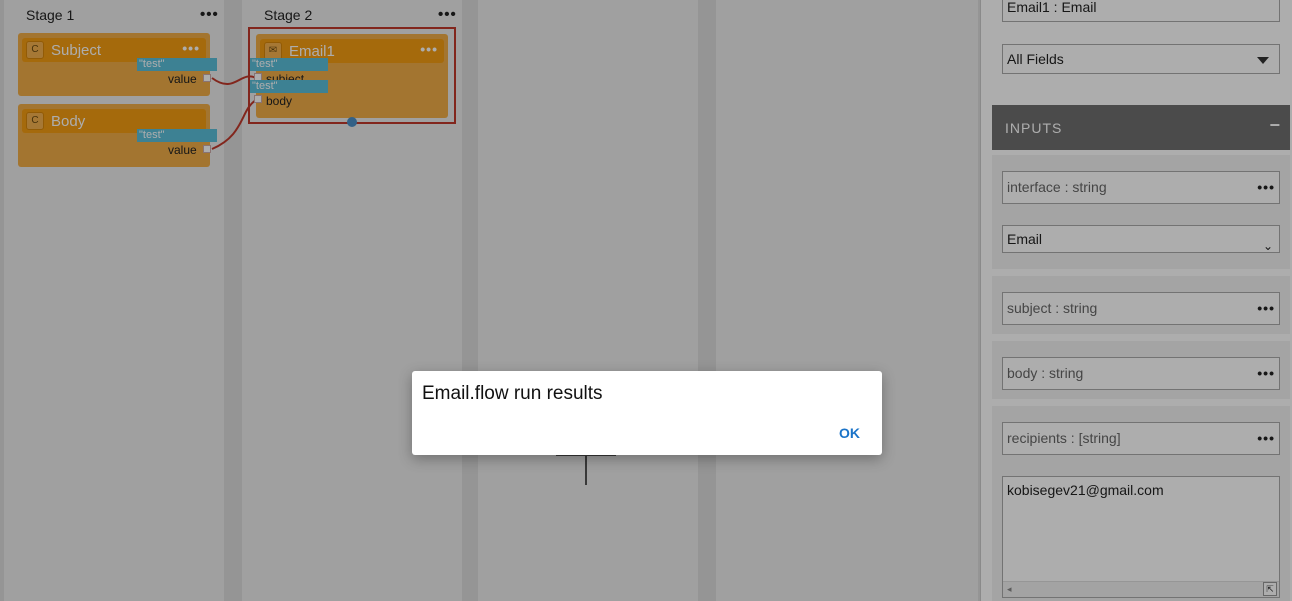  What do you see at coordinates (512, 393) in the screenshot?
I see `dialog-title: Email.flow run results` at bounding box center [512, 393].